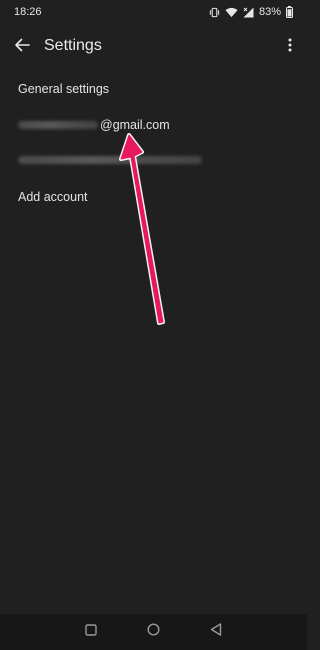 The image size is (320, 650). I want to click on arrow-back-icon, so click(22, 47).